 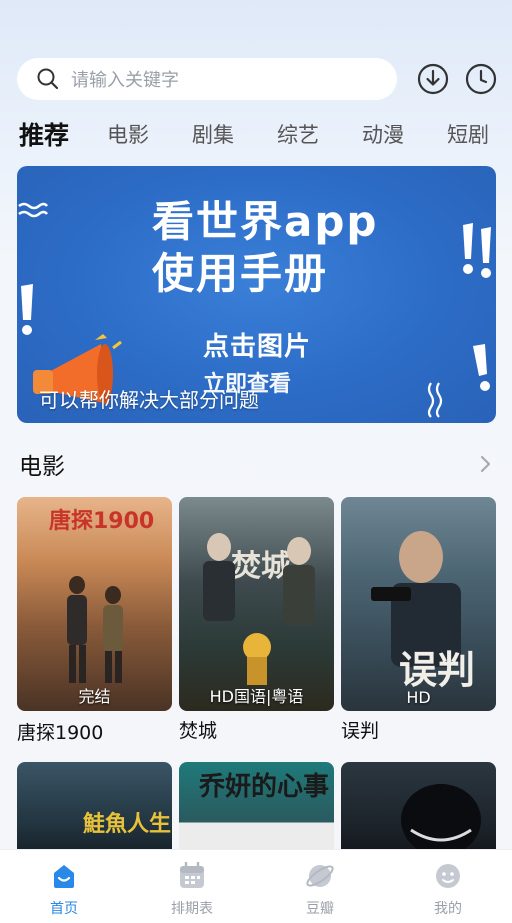 I want to click on movie-poster: 鮭魚人生, so click(x=94, y=812).